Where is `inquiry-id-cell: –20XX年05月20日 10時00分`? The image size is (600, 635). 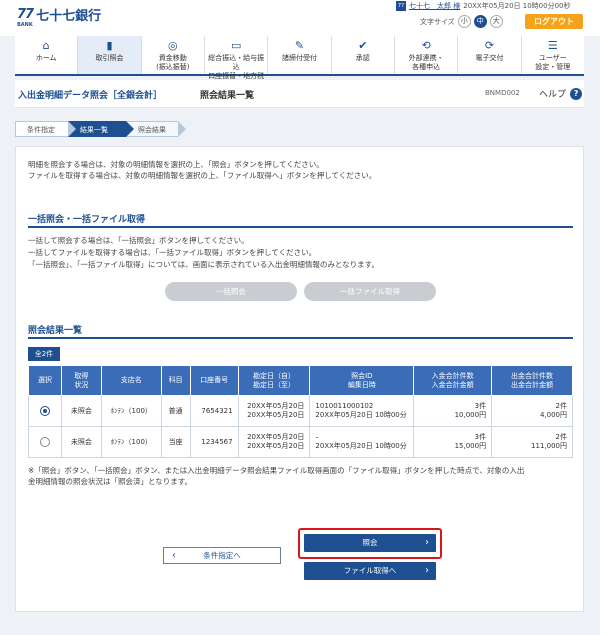
inquiry-id-cell: –20XX年05月20日 10時00分 is located at coordinates (362, 442).